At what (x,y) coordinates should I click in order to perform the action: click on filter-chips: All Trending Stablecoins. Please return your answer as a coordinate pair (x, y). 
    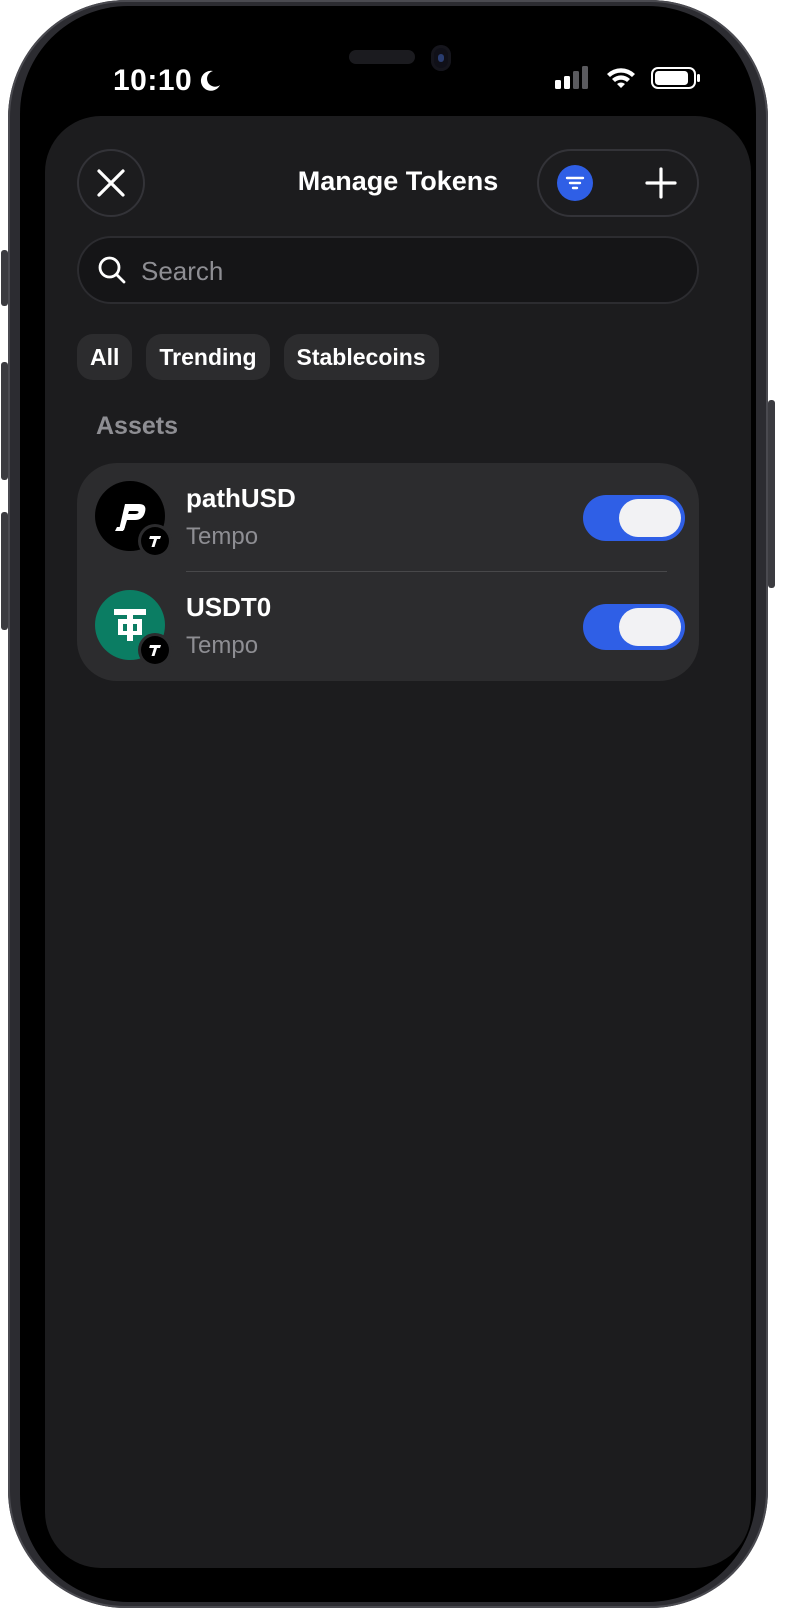
    Looking at the image, I should click on (258, 357).